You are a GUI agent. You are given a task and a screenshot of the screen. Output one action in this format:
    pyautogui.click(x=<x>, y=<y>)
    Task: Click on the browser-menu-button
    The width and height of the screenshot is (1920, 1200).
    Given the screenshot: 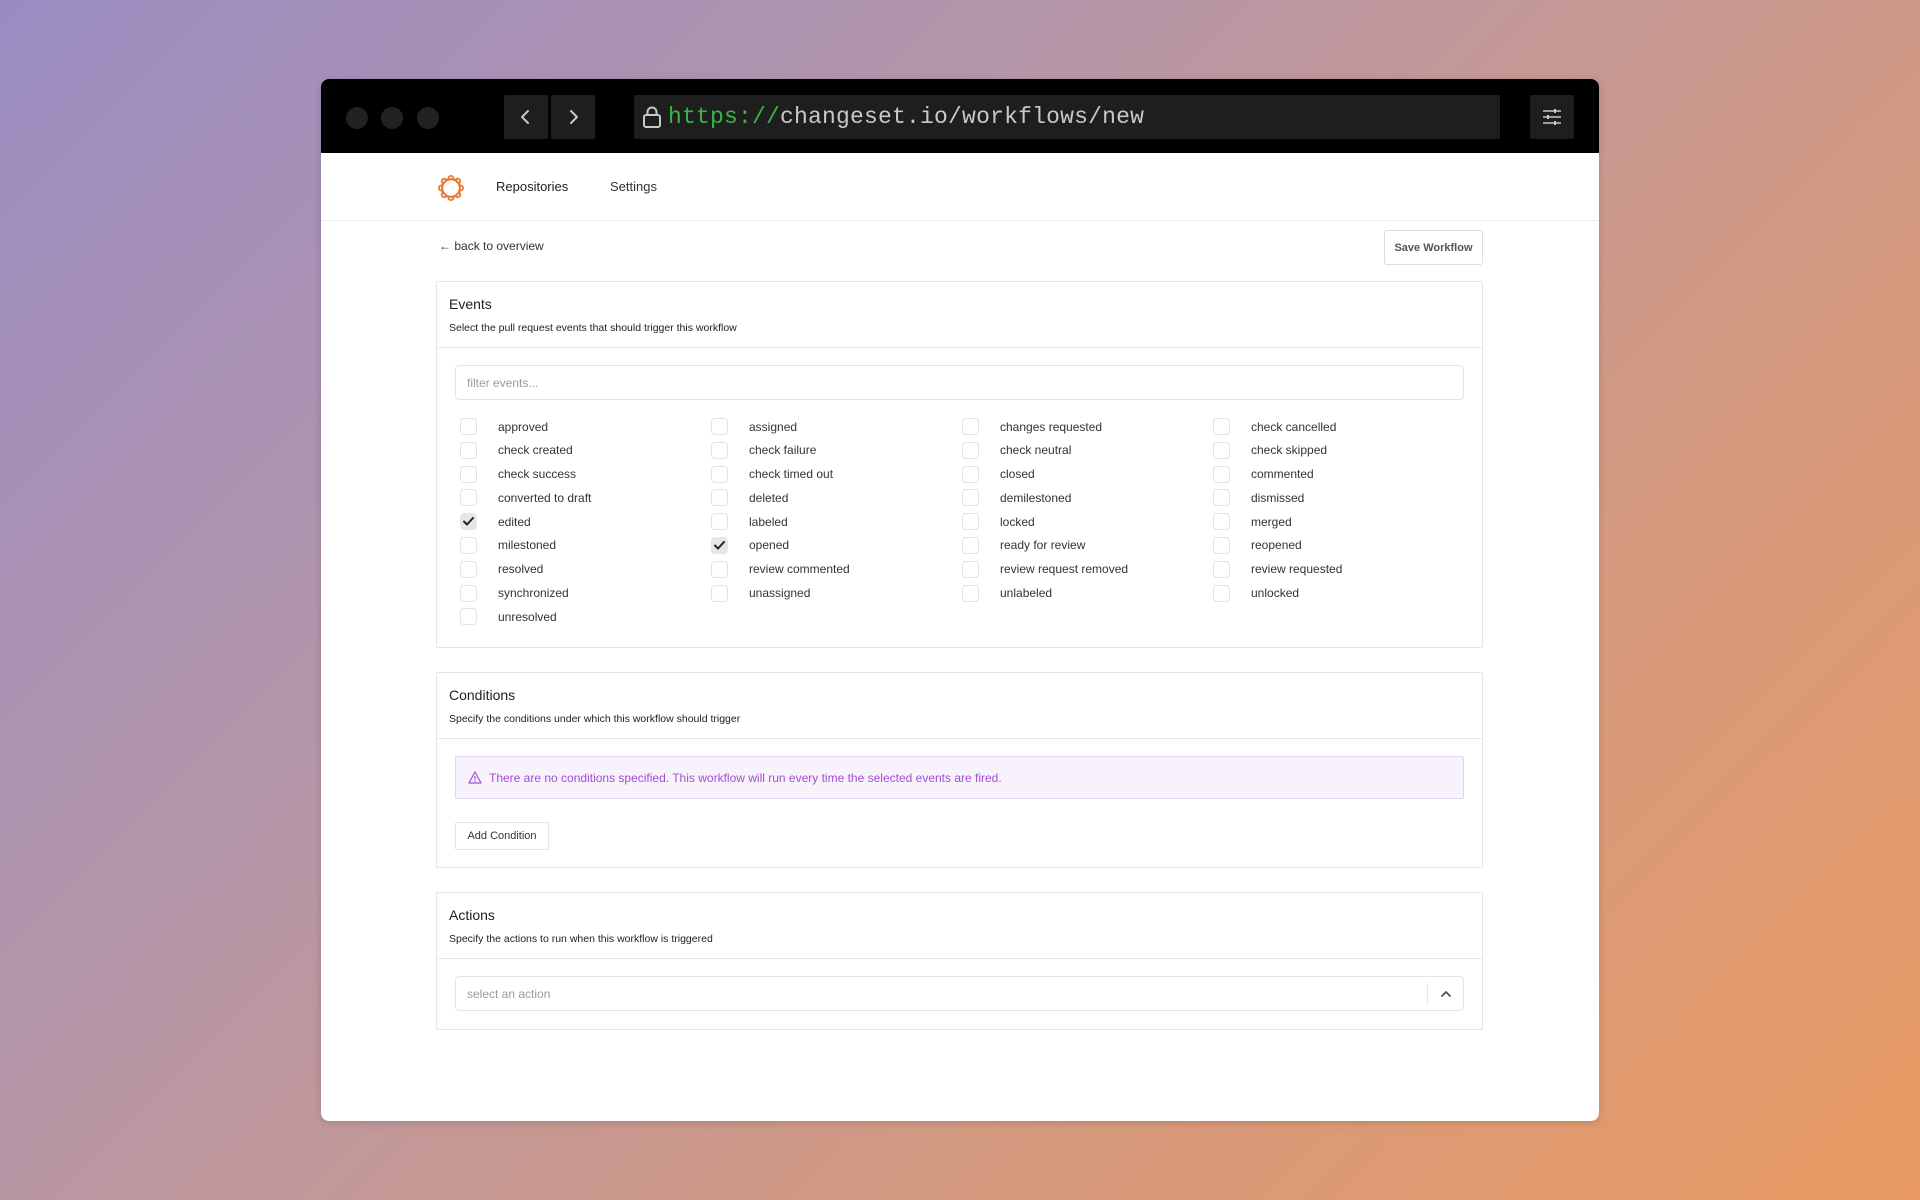 What is the action you would take?
    pyautogui.click(x=1552, y=117)
    